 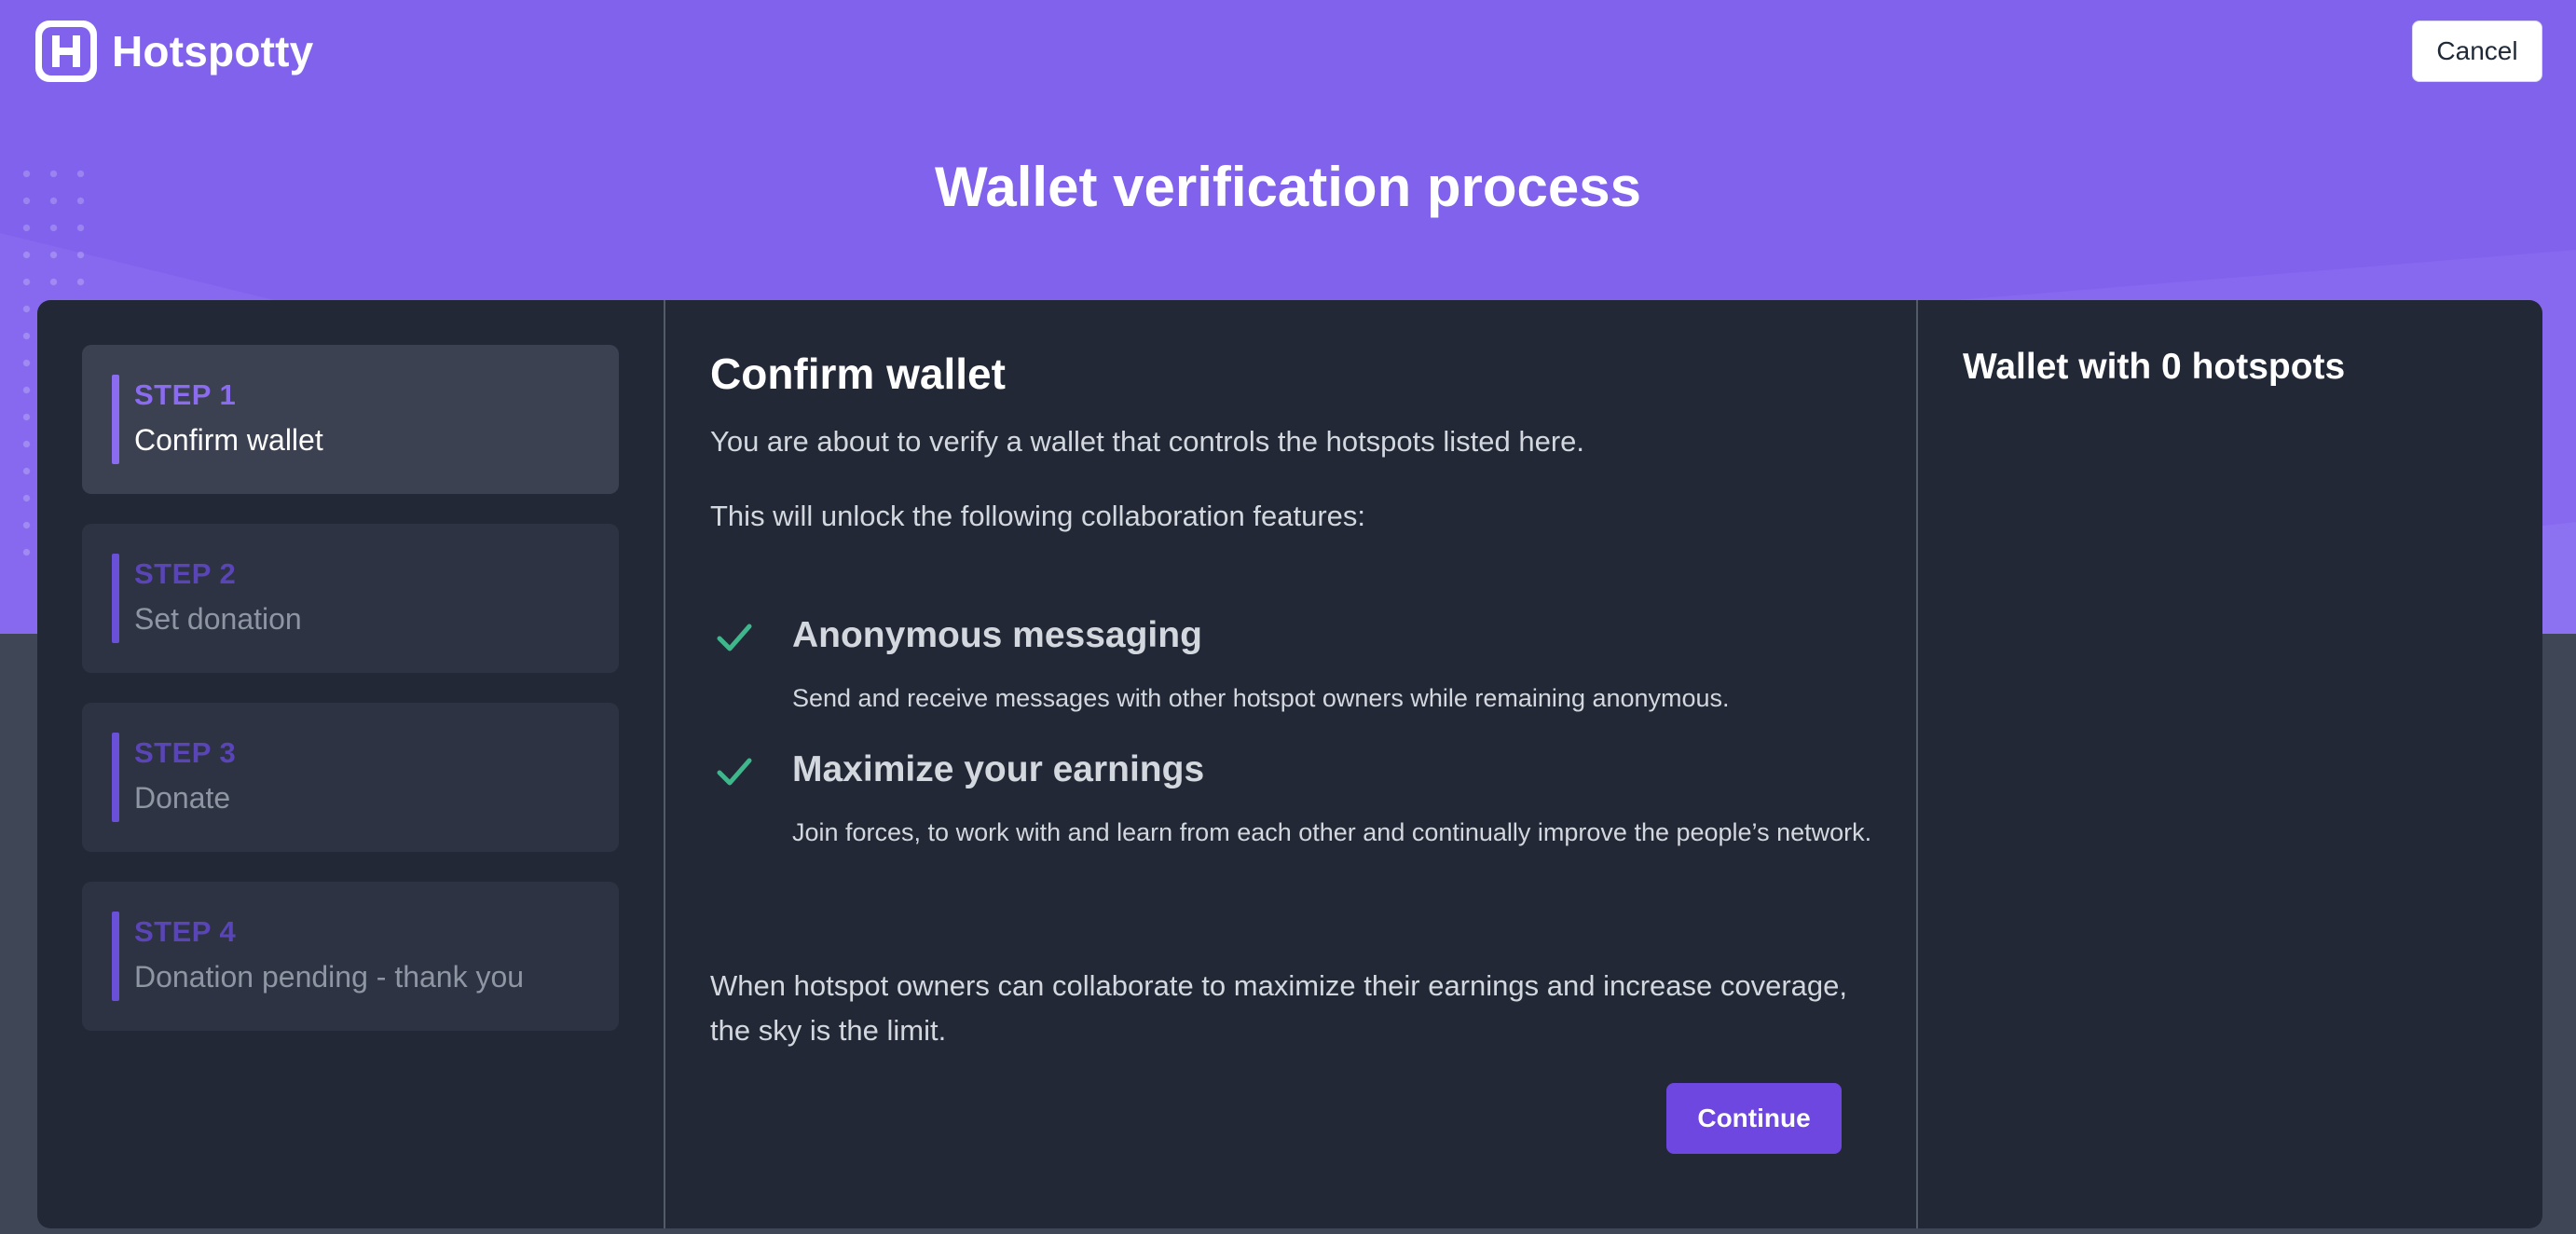 I want to click on step-number: STEP 3, so click(x=185, y=752).